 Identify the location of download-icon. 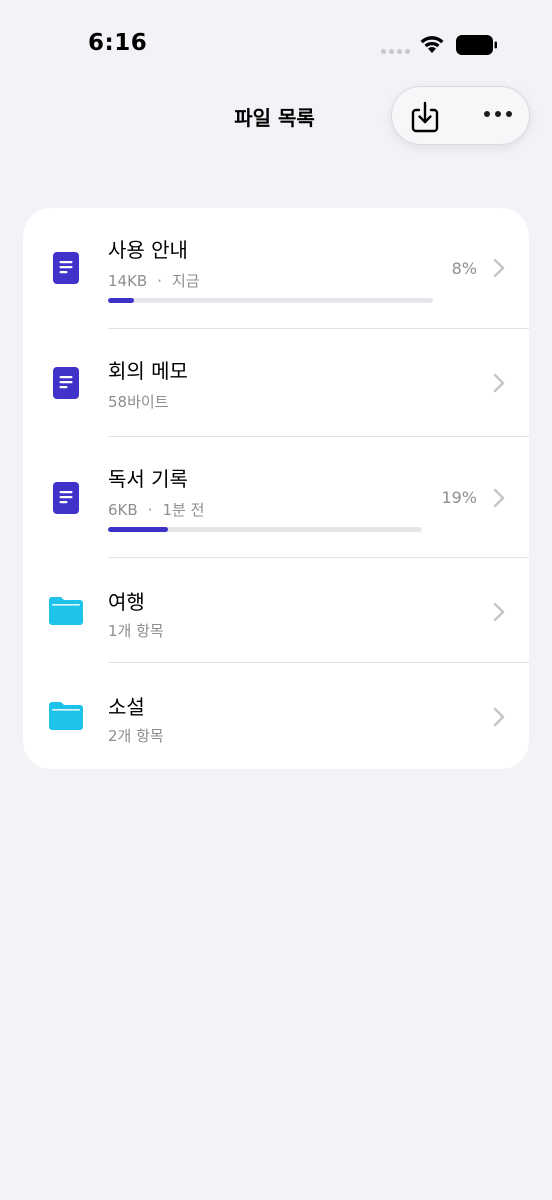
(425, 117).